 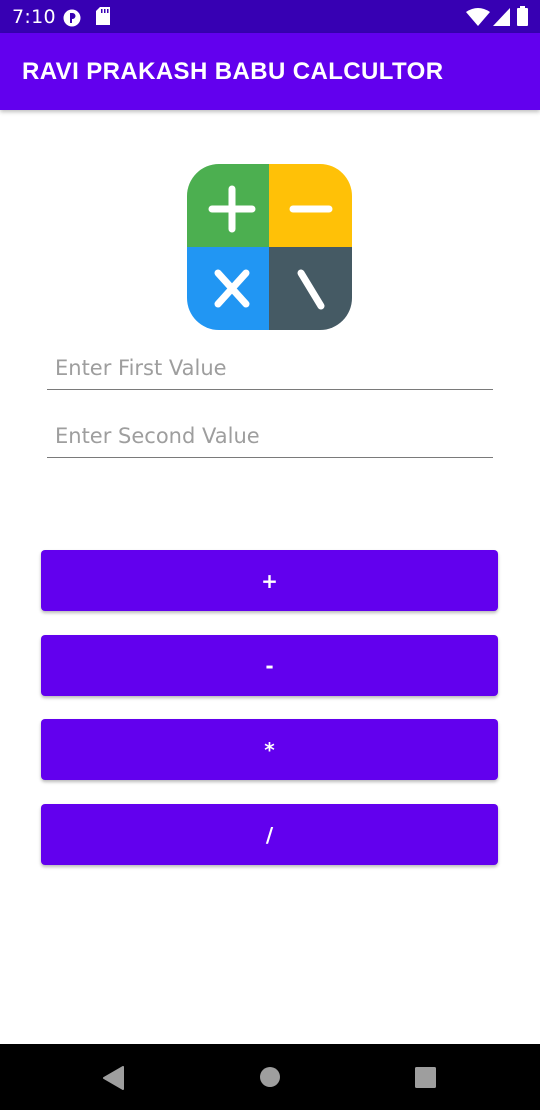 I want to click on sd-card-icon, so click(x=103, y=16).